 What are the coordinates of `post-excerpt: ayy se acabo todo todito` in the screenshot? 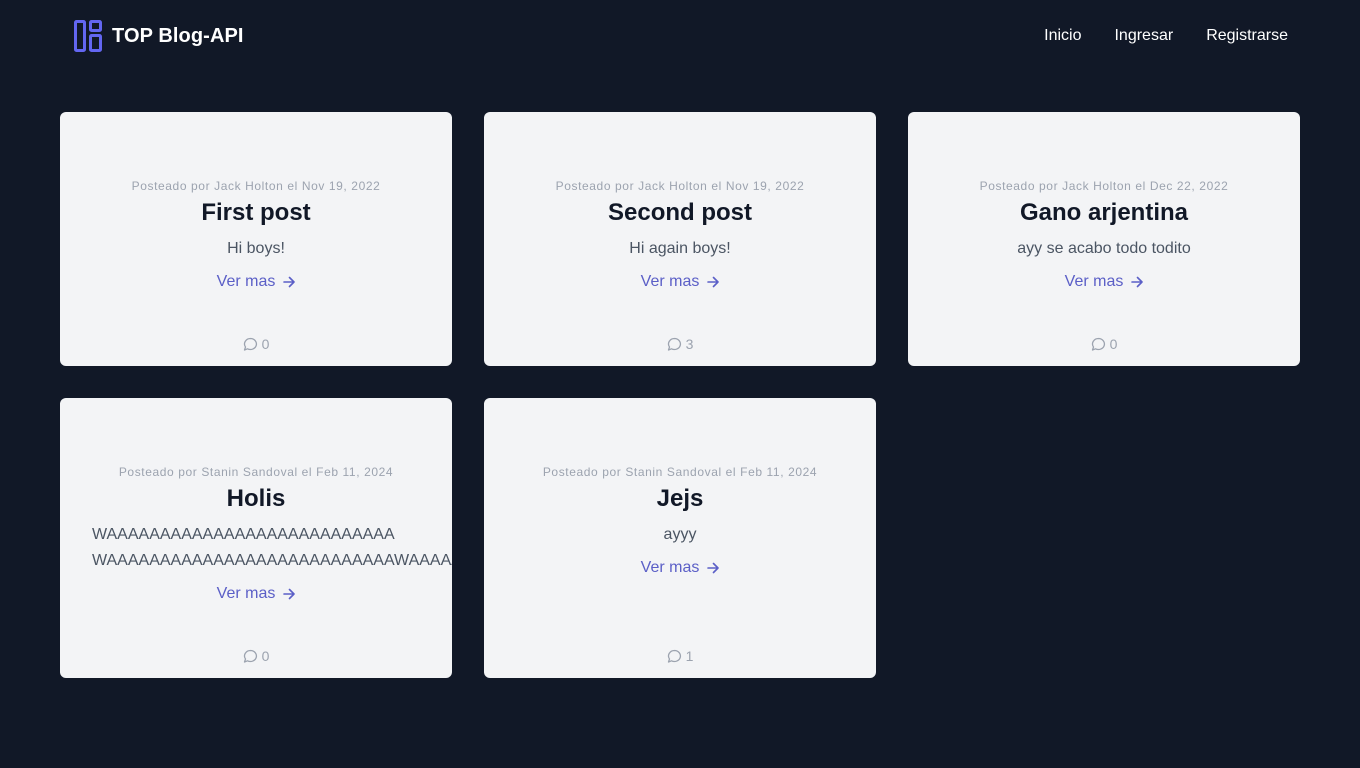 It's located at (1104, 248).